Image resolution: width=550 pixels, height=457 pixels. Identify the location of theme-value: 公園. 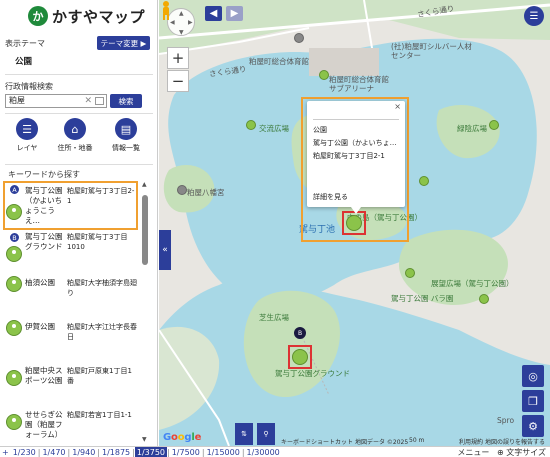
(24, 62).